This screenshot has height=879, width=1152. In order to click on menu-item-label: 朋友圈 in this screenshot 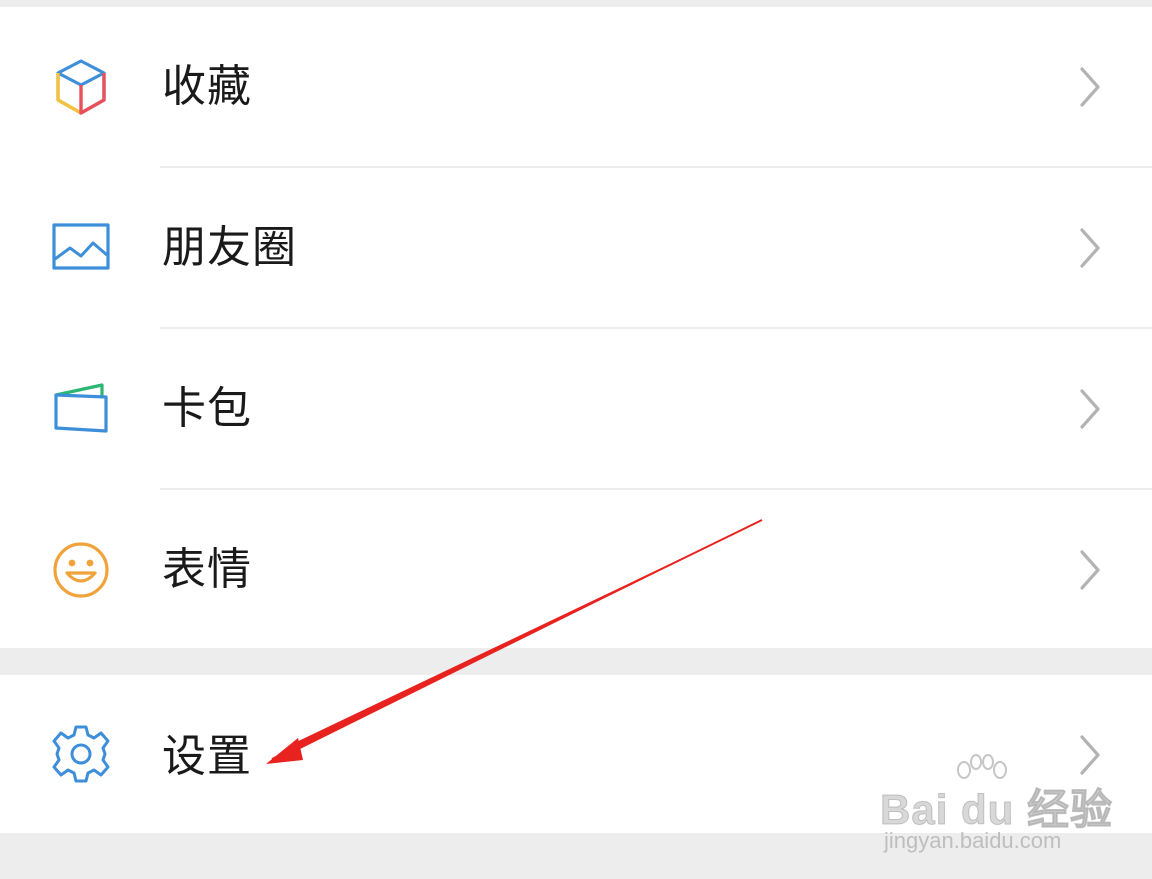, I will do `click(229, 247)`.